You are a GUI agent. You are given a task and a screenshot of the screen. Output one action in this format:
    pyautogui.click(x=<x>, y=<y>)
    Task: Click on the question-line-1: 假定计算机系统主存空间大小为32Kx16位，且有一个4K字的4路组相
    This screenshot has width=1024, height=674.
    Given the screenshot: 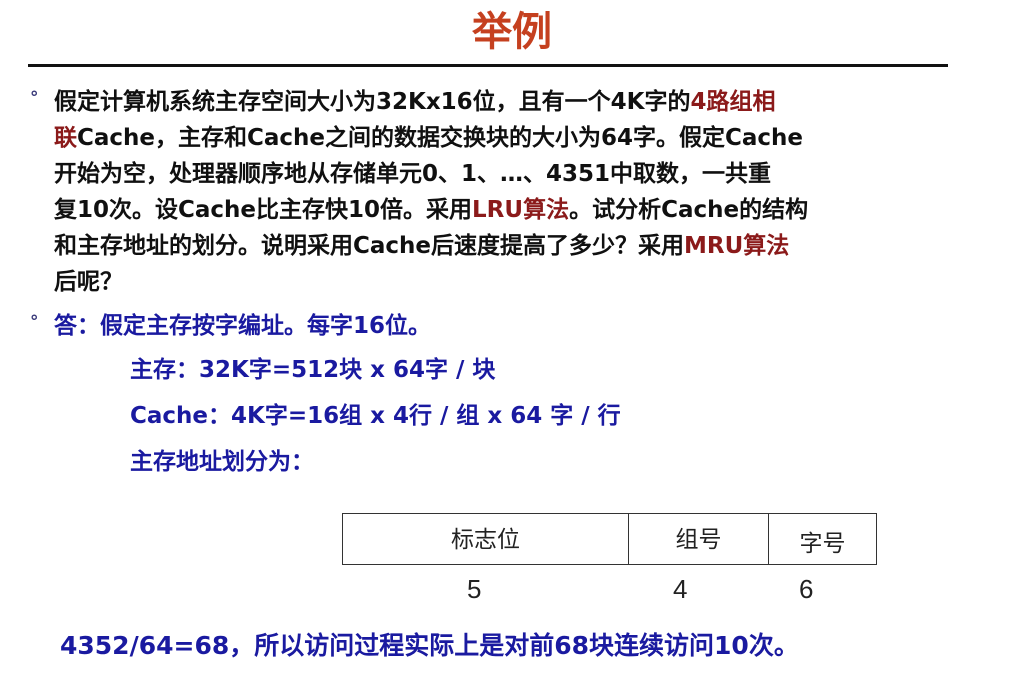 What is the action you would take?
    pyautogui.click(x=484, y=102)
    